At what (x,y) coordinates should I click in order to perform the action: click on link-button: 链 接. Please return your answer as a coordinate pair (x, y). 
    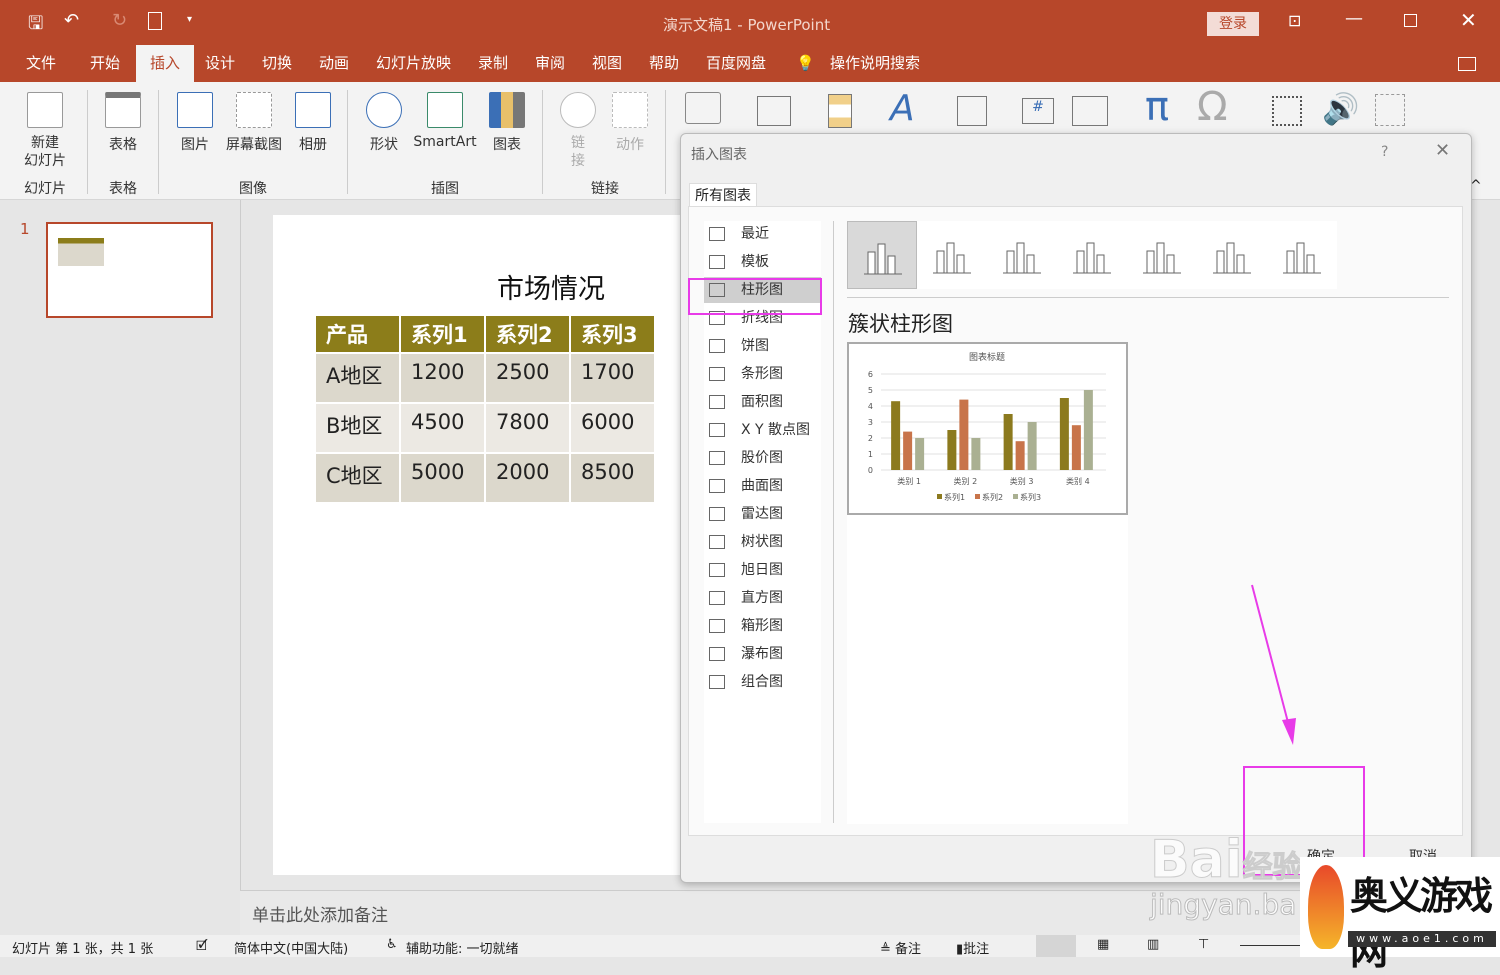
    Looking at the image, I should click on (578, 131).